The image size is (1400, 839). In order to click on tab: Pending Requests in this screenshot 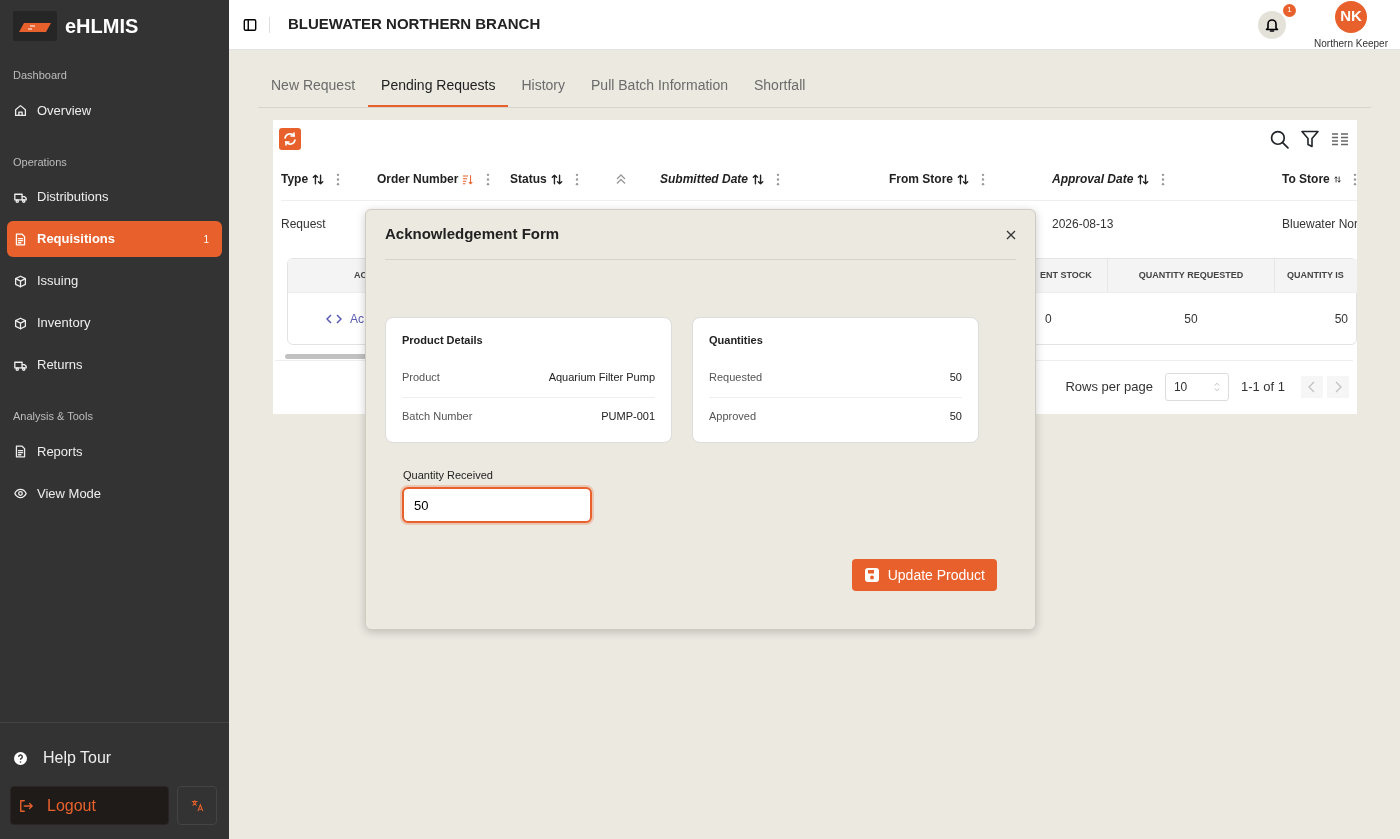, I will do `click(438, 86)`.